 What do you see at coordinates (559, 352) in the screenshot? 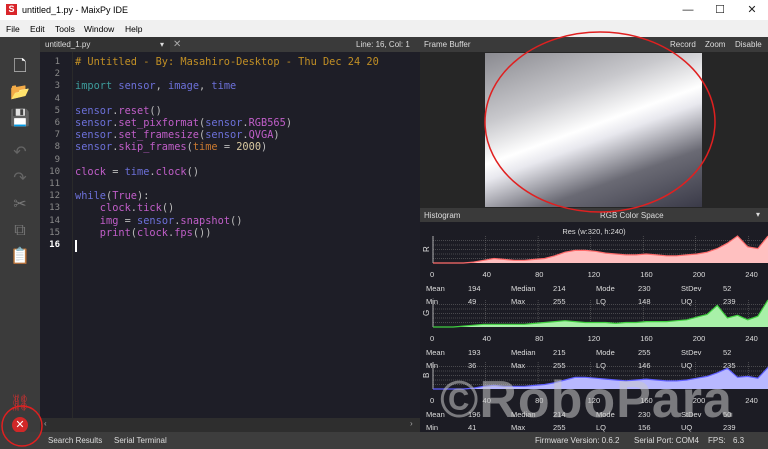
I see `stat-value: 215` at bounding box center [559, 352].